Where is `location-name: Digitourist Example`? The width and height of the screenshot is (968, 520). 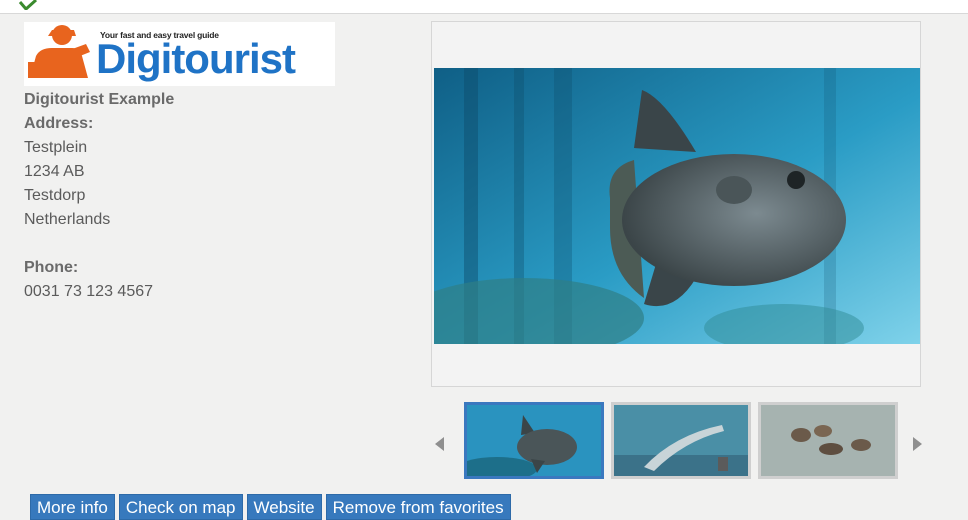 location-name: Digitourist Example is located at coordinates (99, 99).